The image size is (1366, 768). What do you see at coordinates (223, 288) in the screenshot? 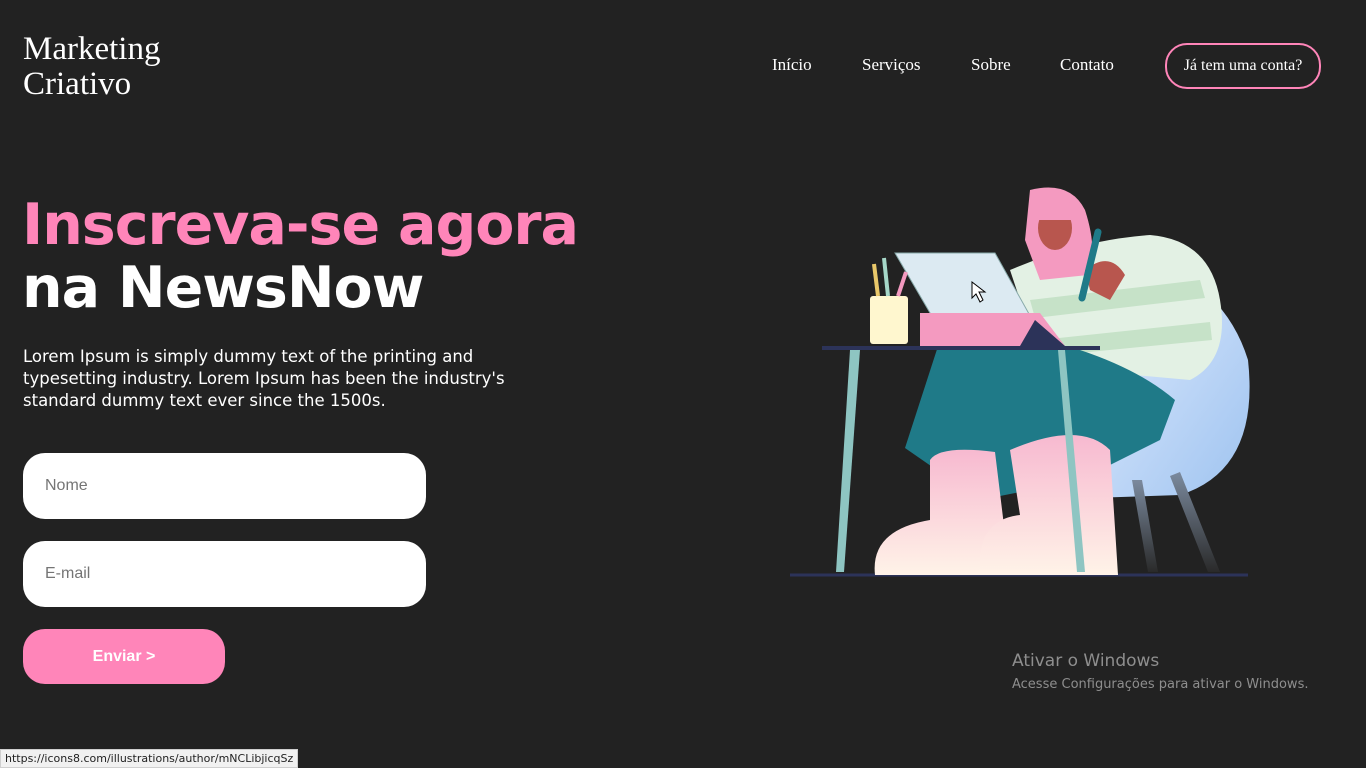
I see `hero-title-line2: na NewsNow` at bounding box center [223, 288].